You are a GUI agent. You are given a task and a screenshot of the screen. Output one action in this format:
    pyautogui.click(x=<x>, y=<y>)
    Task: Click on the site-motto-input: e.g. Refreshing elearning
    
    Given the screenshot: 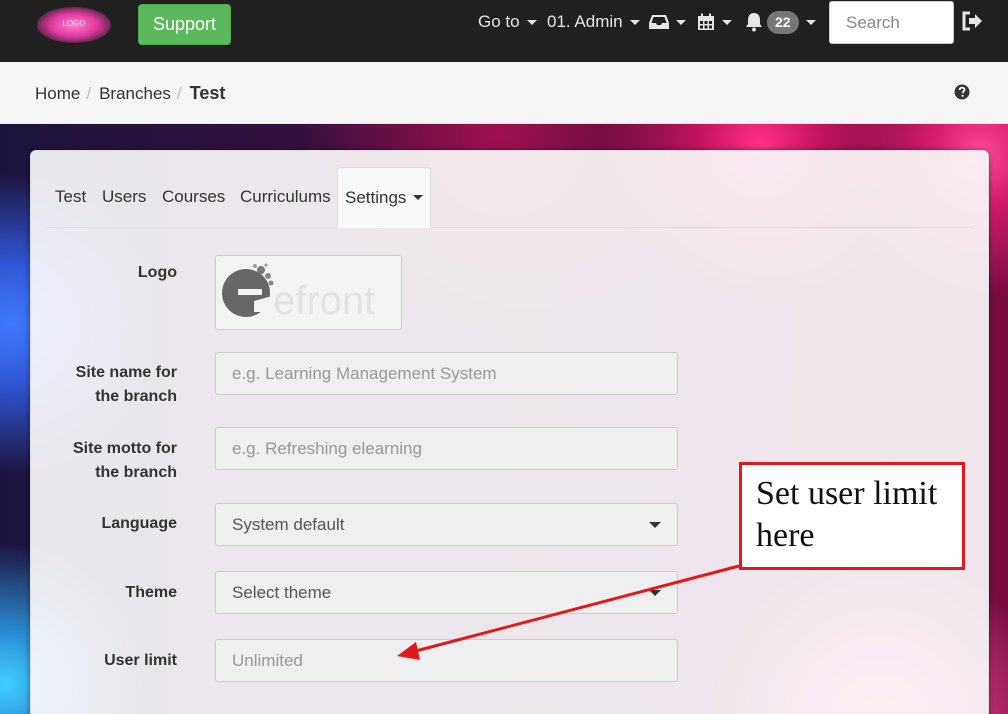 What is the action you would take?
    pyautogui.click(x=446, y=448)
    